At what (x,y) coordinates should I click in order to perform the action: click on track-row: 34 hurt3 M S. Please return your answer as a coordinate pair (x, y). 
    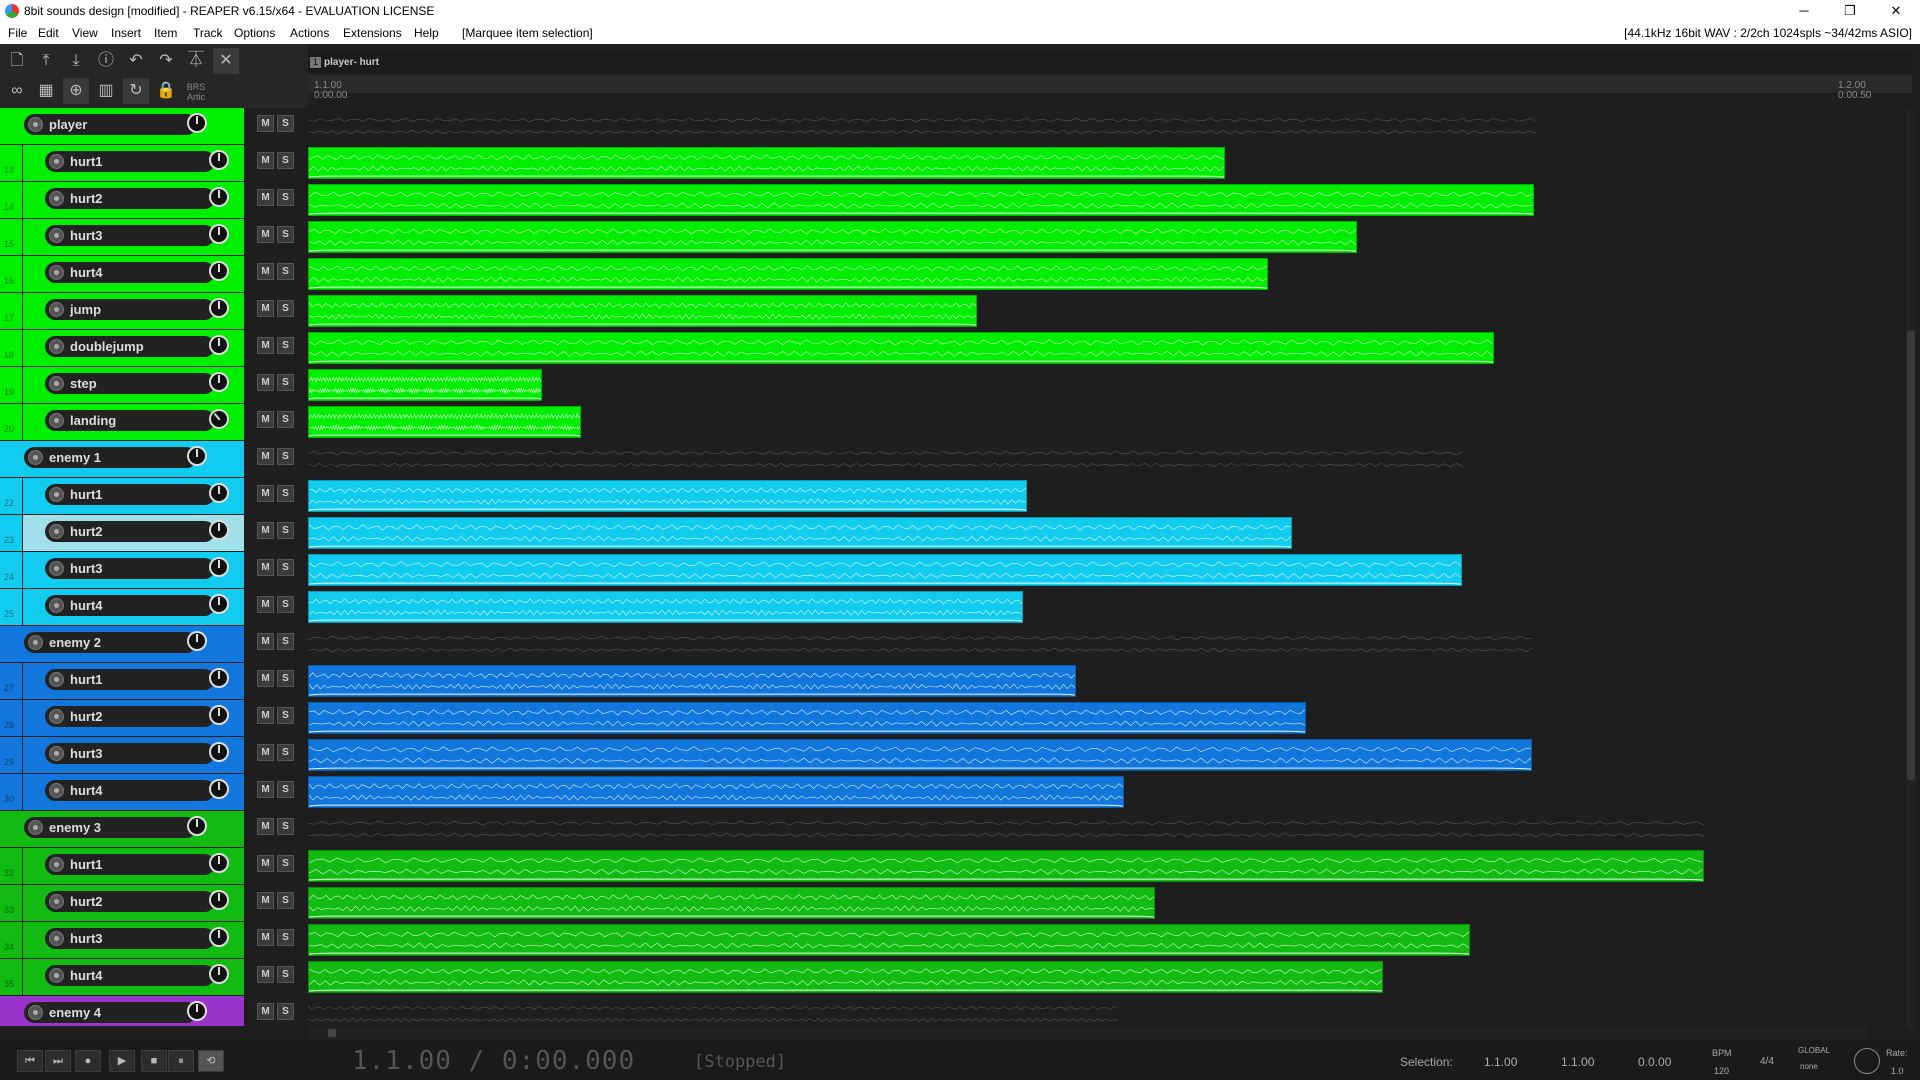
    Looking at the image, I should click on (154, 940).